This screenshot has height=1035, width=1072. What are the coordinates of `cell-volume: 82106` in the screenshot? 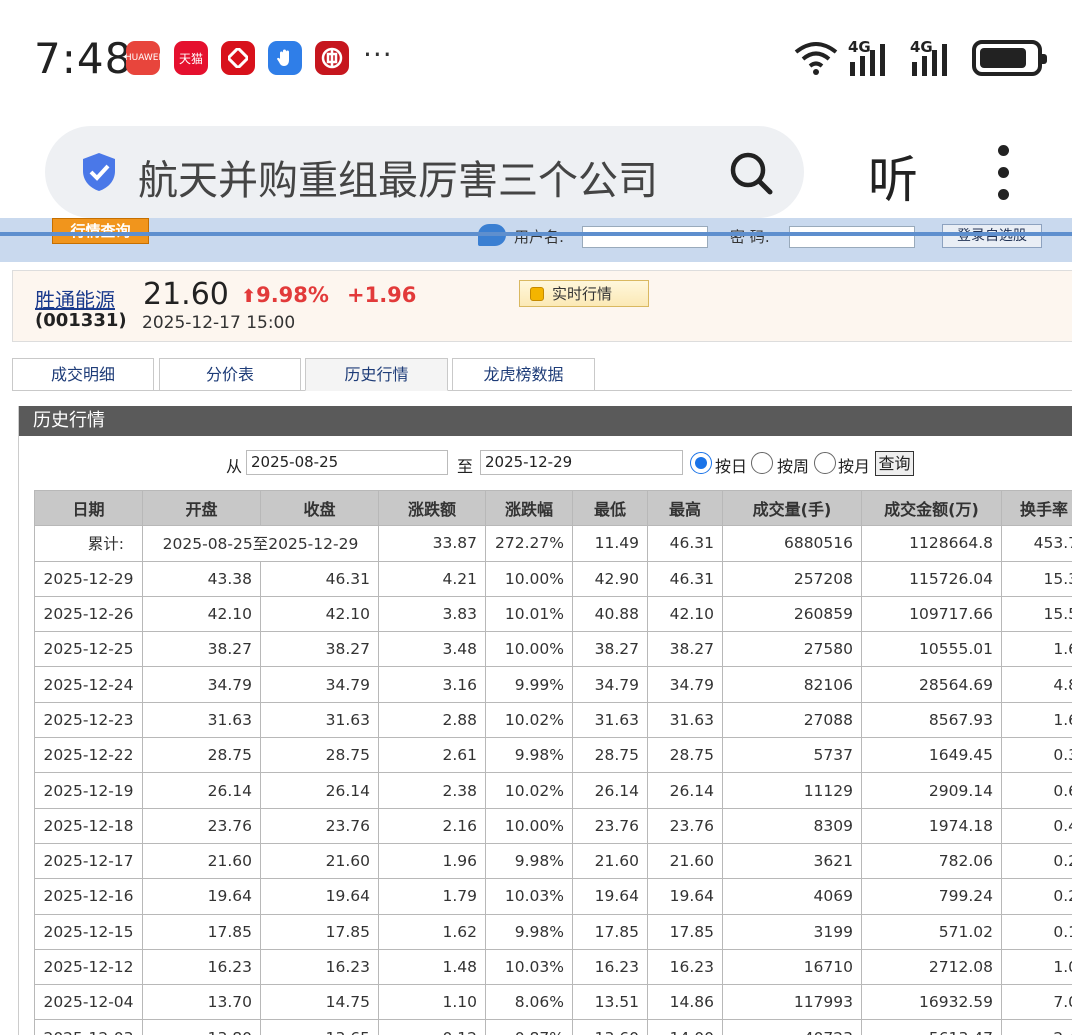 It's located at (792, 684).